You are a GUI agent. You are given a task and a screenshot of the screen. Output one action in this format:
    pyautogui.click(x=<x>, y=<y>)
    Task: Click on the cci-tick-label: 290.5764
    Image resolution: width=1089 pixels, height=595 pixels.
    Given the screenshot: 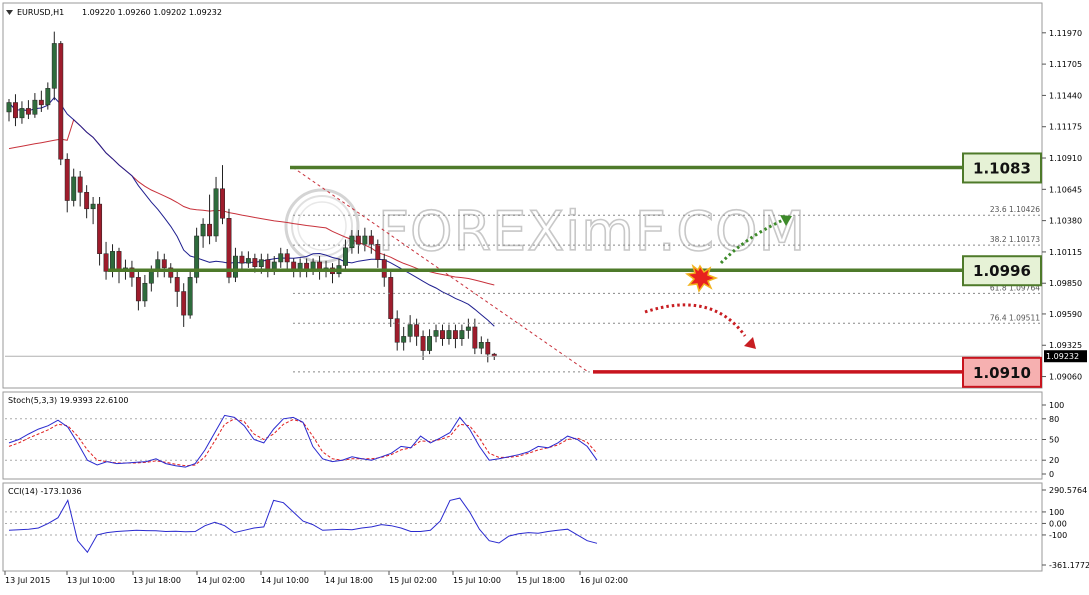 What is the action you would take?
    pyautogui.click(x=1068, y=490)
    